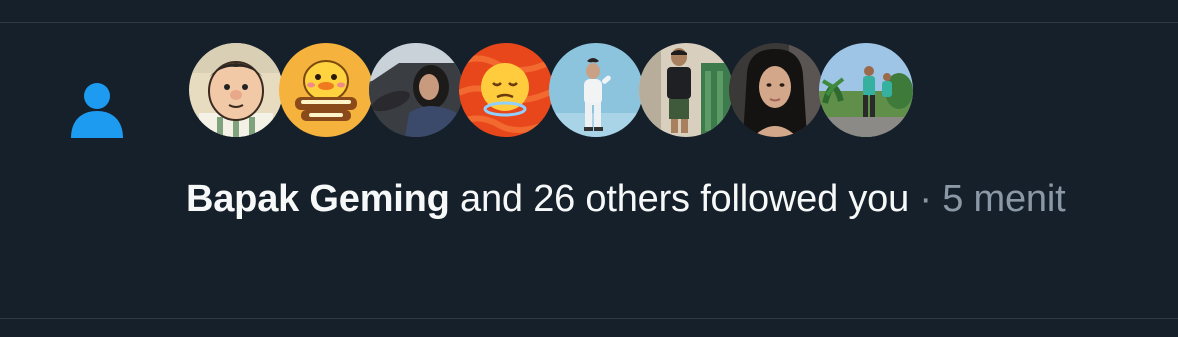 This screenshot has width=1178, height=337. What do you see at coordinates (97, 110) in the screenshot?
I see `person-icon` at bounding box center [97, 110].